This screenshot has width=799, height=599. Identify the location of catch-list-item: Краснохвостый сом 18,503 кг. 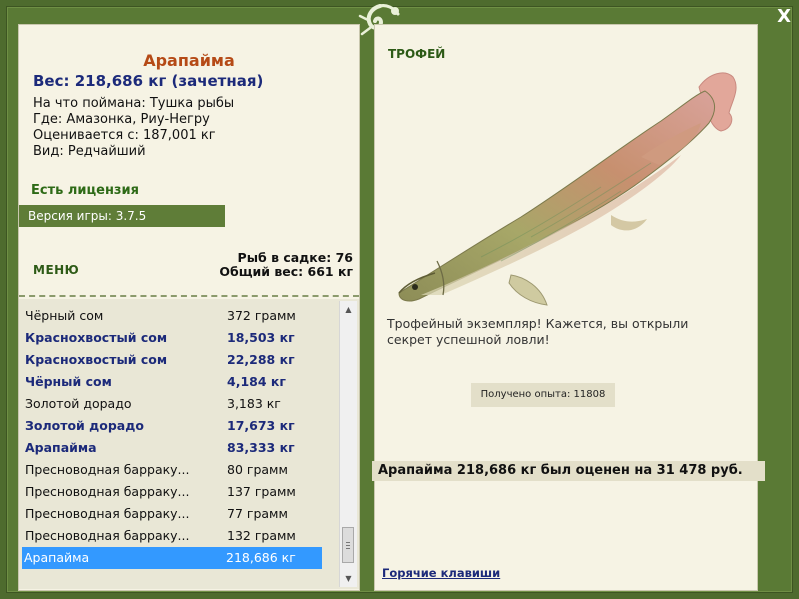
(173, 338).